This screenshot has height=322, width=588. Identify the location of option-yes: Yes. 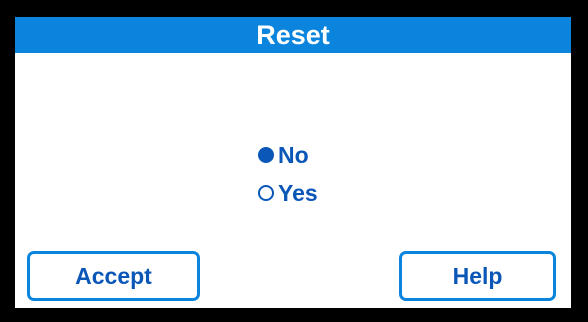
(288, 193).